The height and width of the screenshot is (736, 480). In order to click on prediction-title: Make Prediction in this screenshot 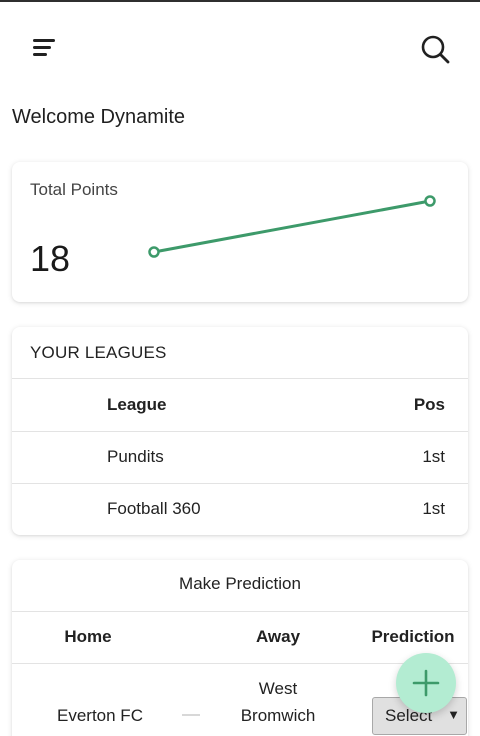, I will do `click(240, 583)`.